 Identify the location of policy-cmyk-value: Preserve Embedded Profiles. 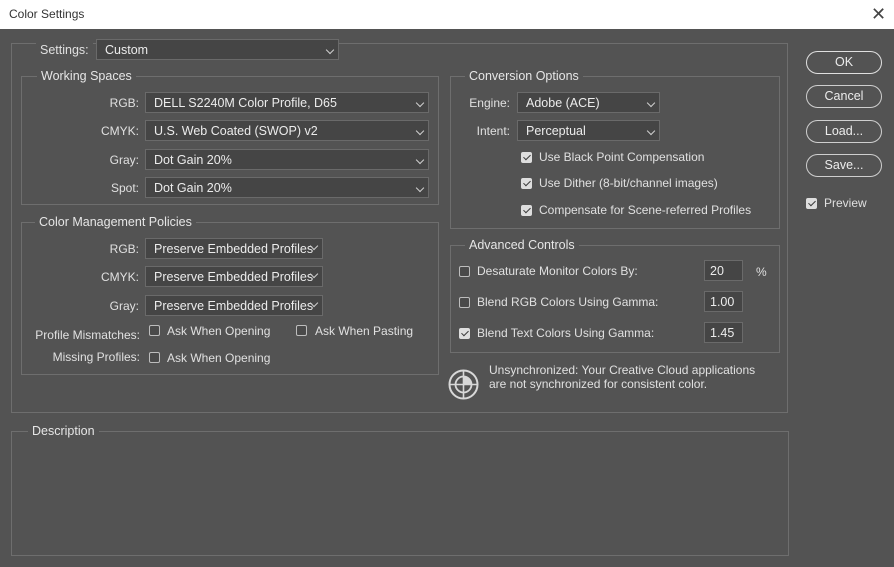
(234, 277).